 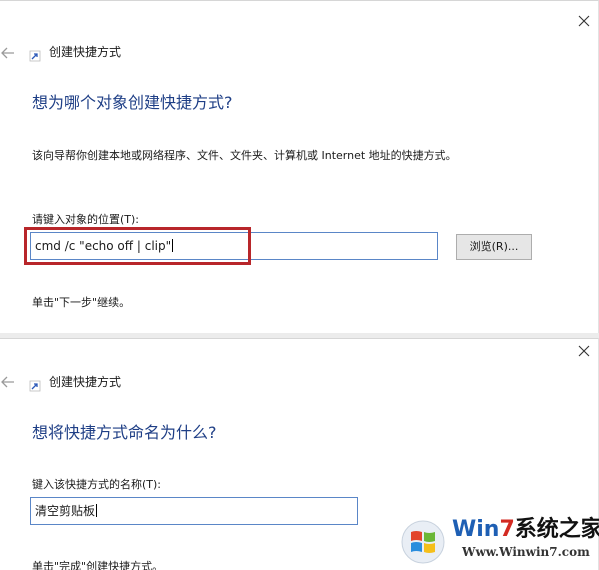 I want to click on name-label: 键入该快捷方式的名称(T):, so click(x=97, y=484).